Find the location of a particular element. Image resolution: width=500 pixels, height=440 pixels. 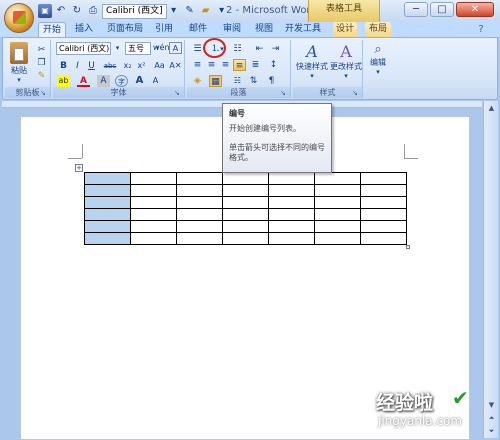

strikethrough-icon: abc is located at coordinates (110, 66).